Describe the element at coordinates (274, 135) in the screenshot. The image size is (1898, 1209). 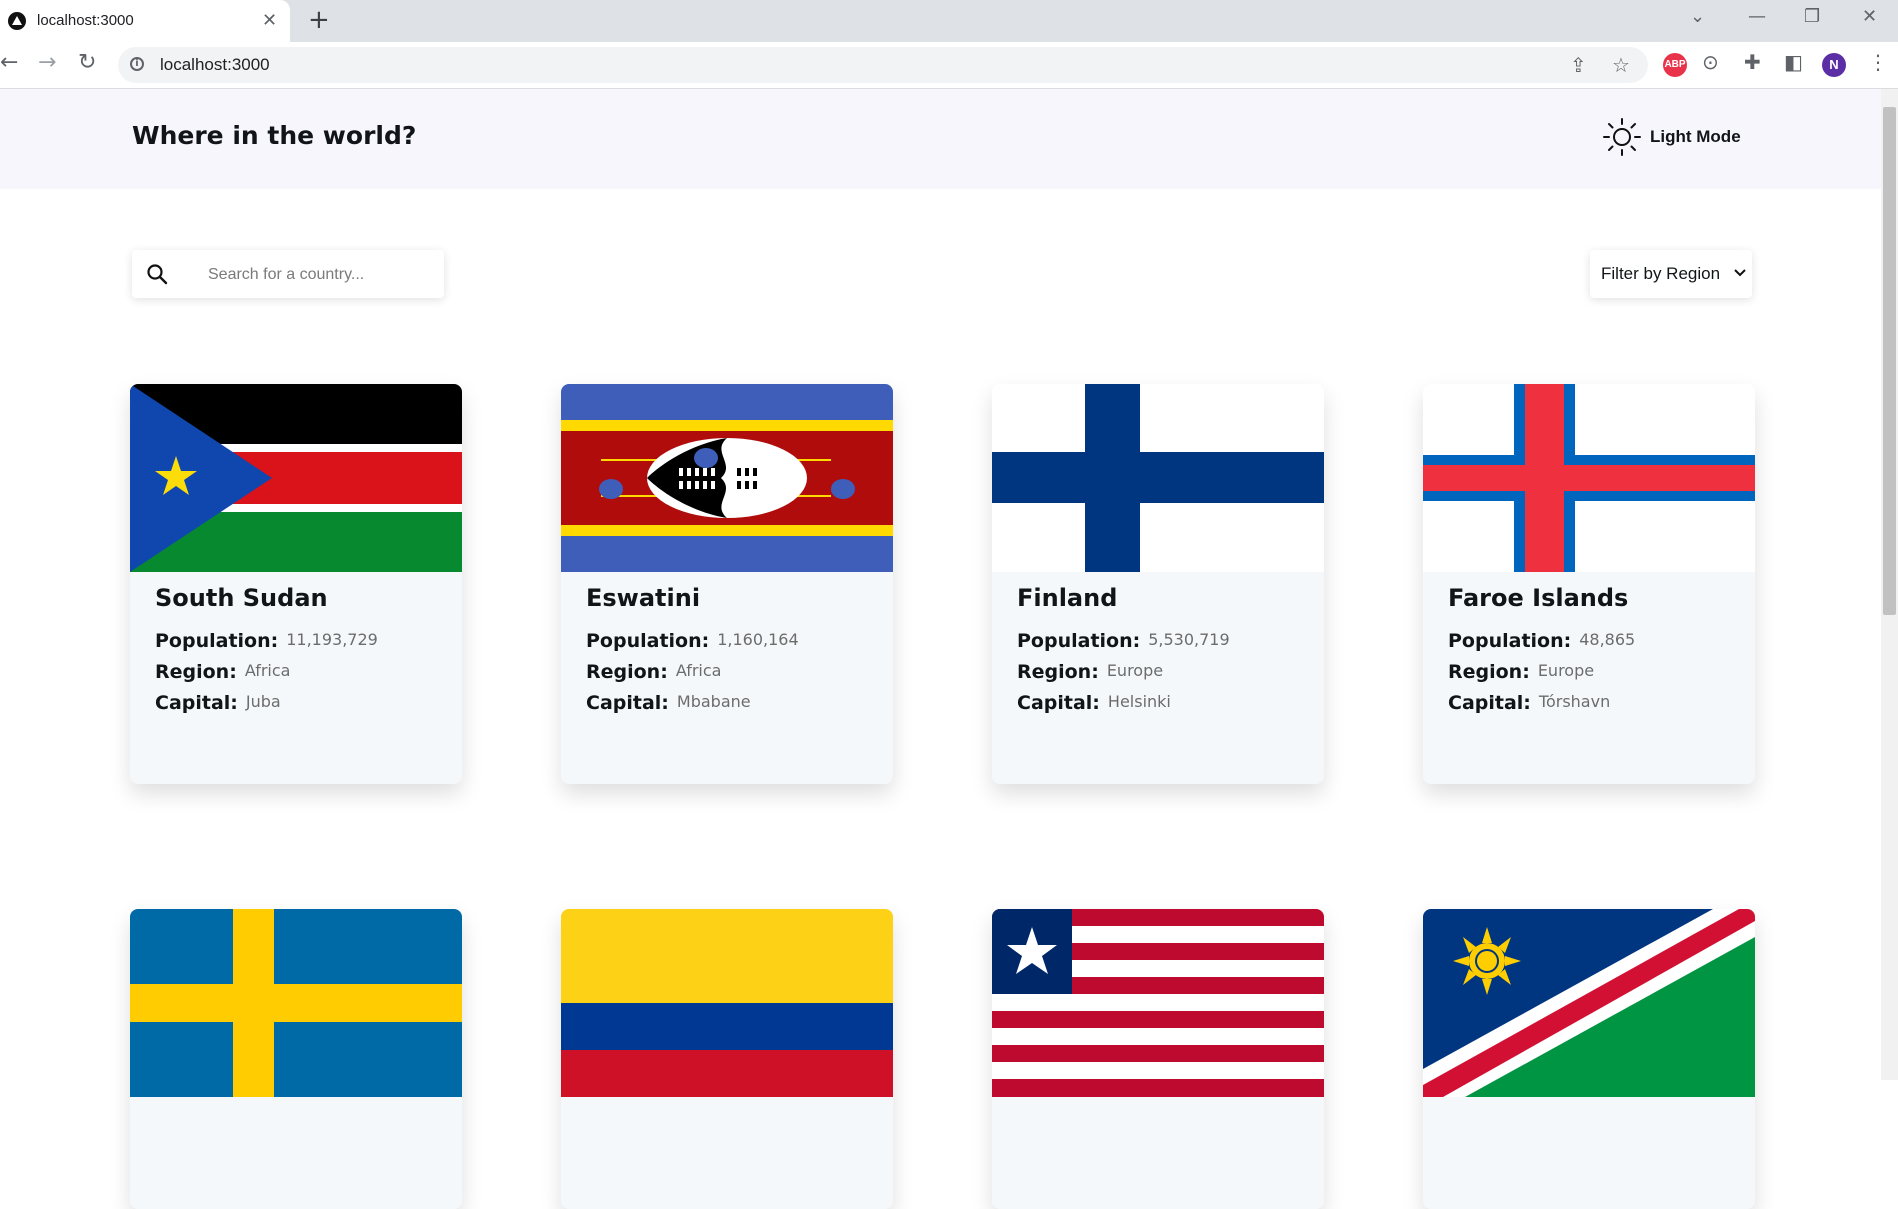
I see `page-title: Where in the world?` at that location.